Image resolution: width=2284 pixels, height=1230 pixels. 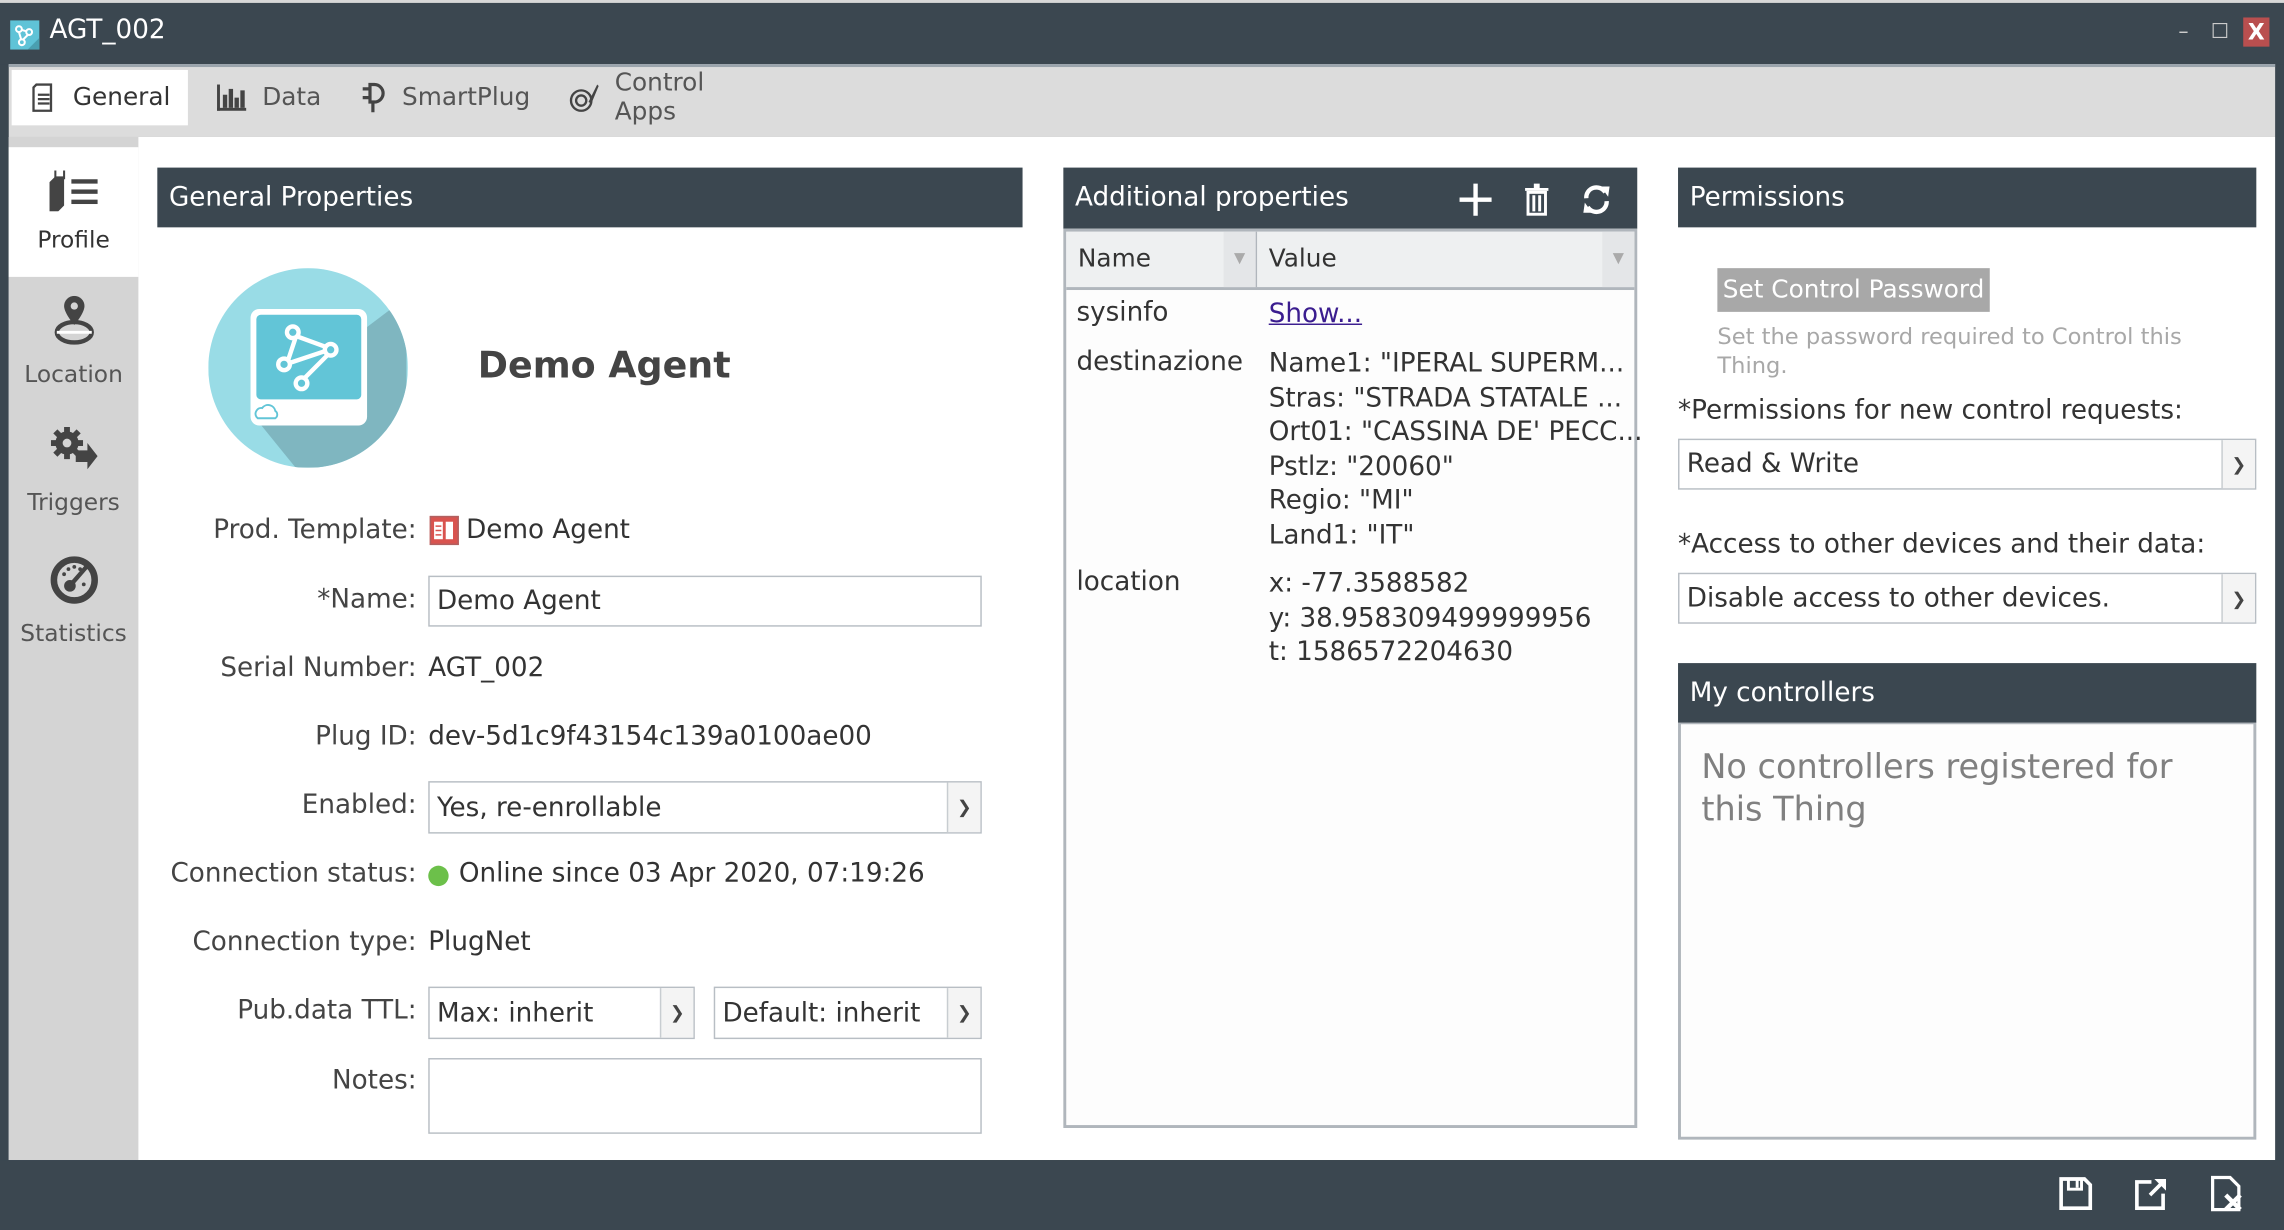 I want to click on gauge-icon, so click(x=74, y=582).